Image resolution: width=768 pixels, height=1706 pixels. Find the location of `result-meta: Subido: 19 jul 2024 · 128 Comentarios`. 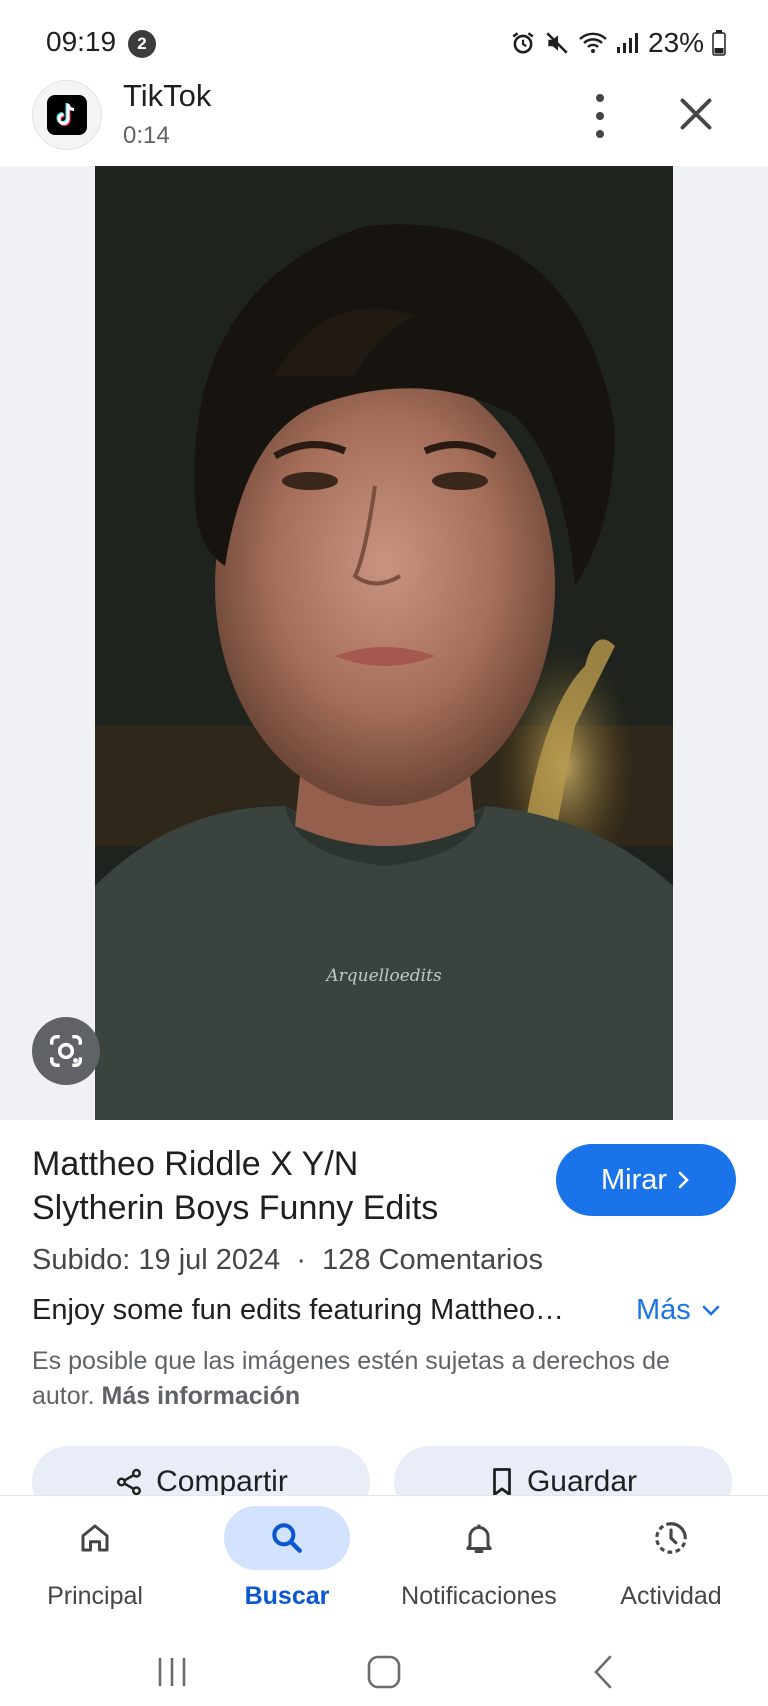

result-meta: Subido: 19 jul 2024 · 128 Comentarios is located at coordinates (287, 1260).